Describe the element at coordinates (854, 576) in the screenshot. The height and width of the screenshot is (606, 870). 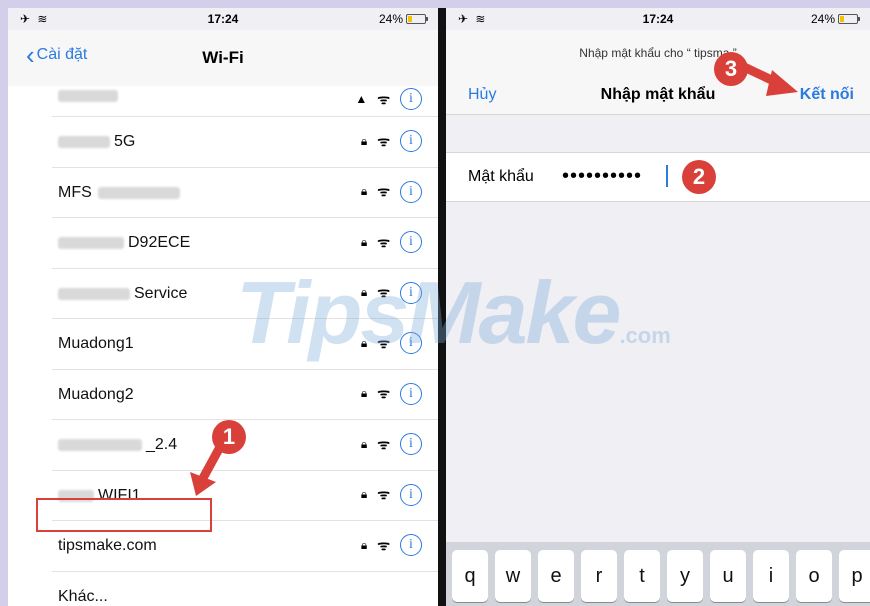
I see `key-p: p` at that location.